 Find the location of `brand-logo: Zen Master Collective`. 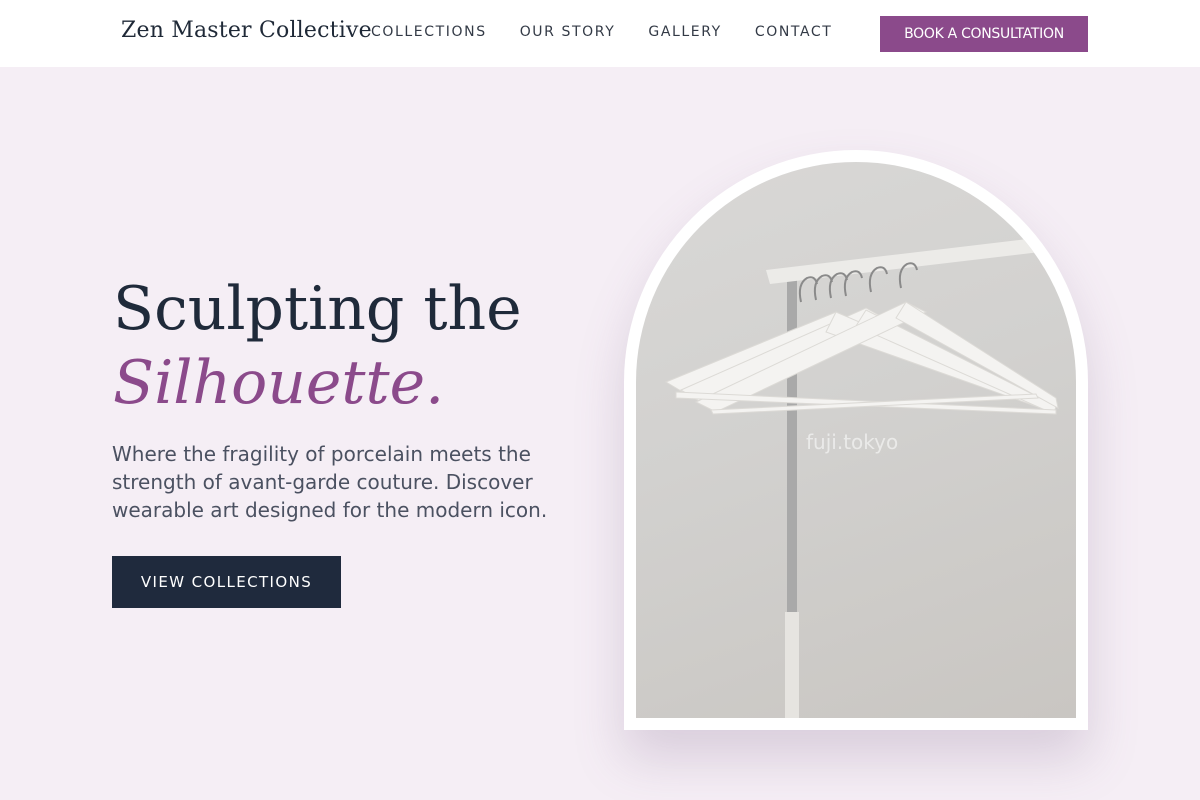

brand-logo: Zen Master Collective is located at coordinates (246, 30).